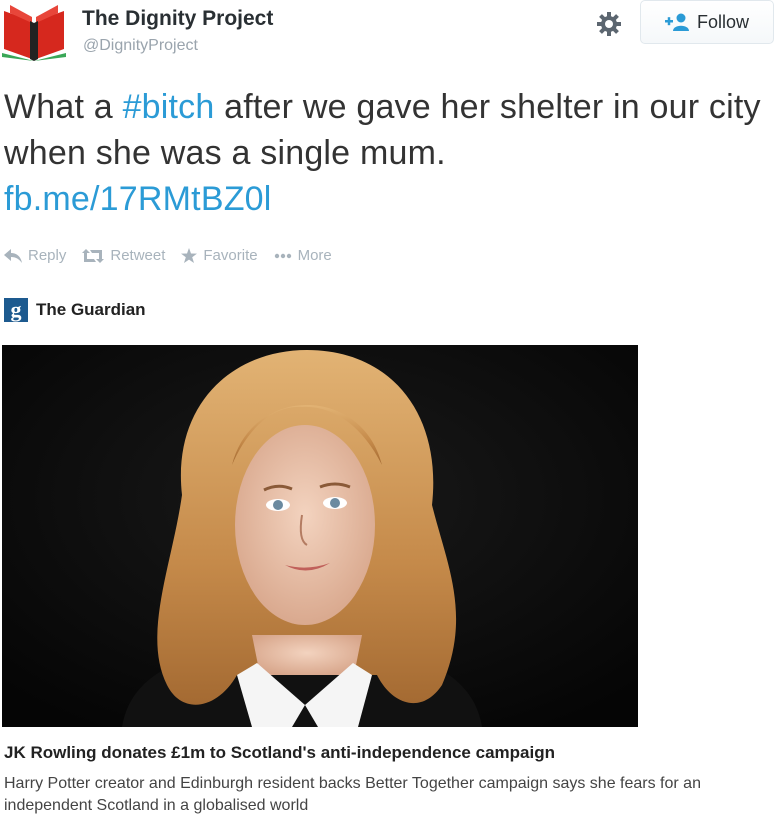  Describe the element at coordinates (169, 107) in the screenshot. I see `hashtag-link: #bitch` at that location.